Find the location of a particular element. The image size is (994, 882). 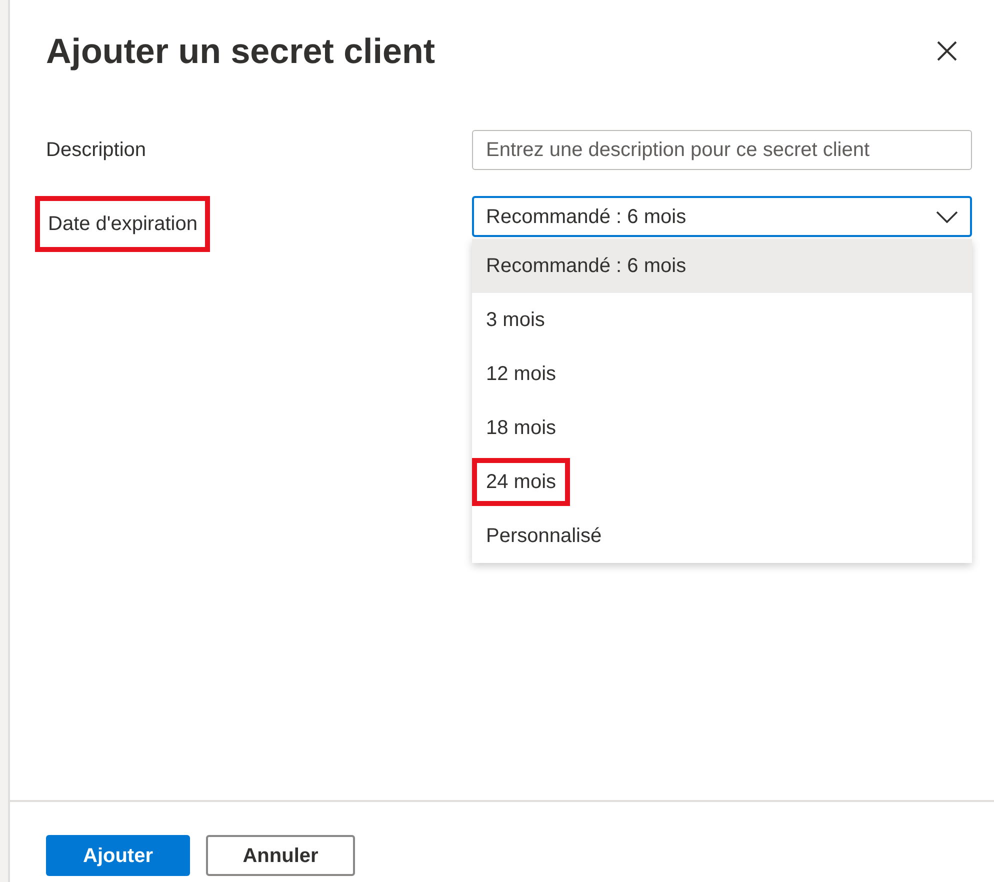

expiration-dropdown: Recommandé : 6 mois is located at coordinates (722, 216).